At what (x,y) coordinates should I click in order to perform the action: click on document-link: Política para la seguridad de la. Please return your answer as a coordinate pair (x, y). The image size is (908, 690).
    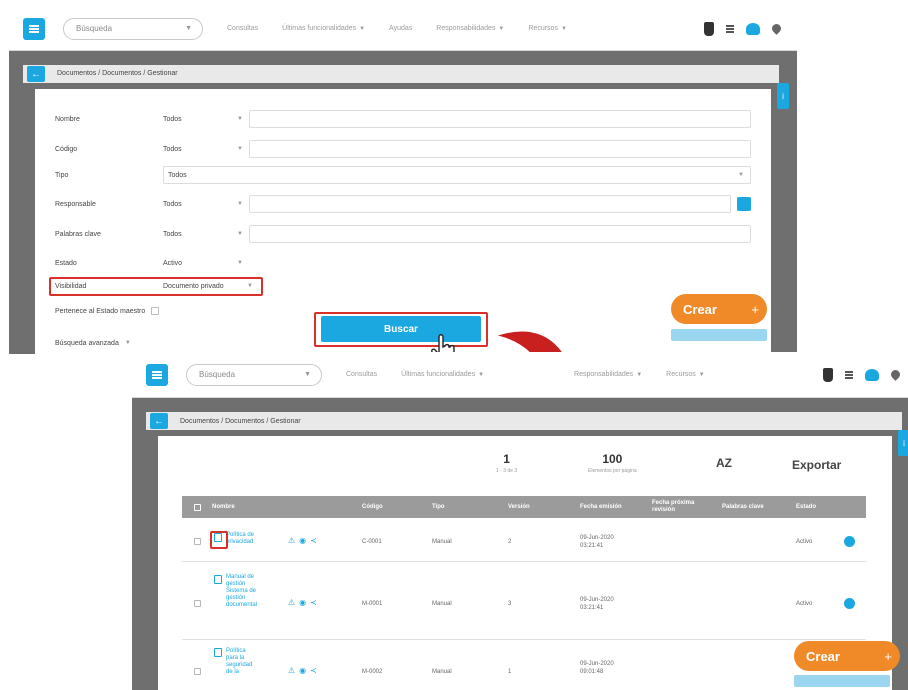
    Looking at the image, I should click on (241, 662).